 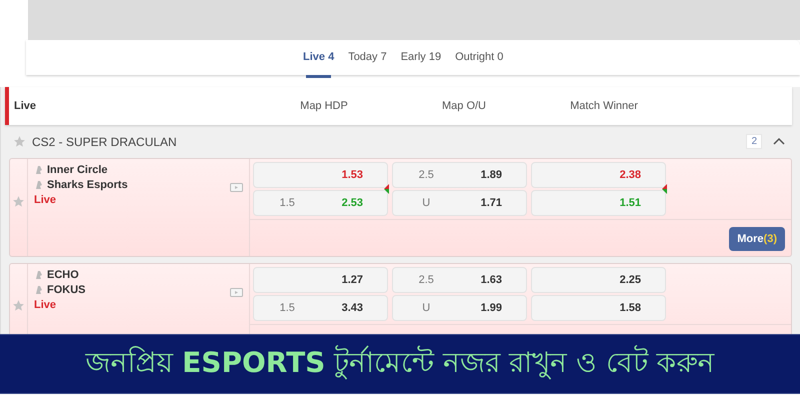 What do you see at coordinates (25, 106) in the screenshot?
I see `section-title: Live` at bounding box center [25, 106].